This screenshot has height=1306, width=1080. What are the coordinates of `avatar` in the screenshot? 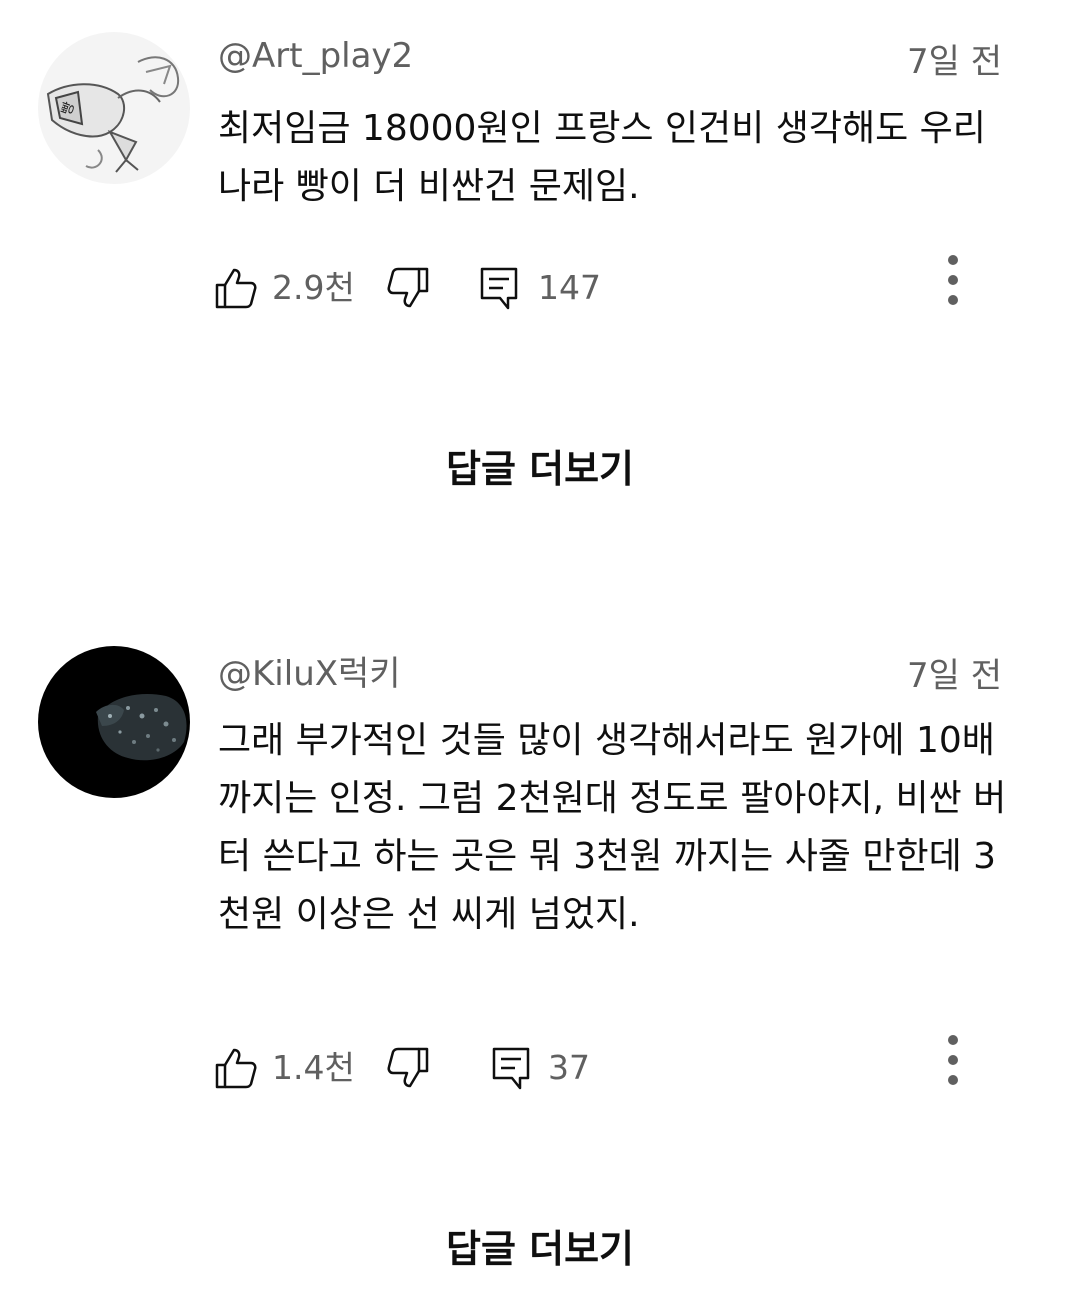 It's located at (114, 722).